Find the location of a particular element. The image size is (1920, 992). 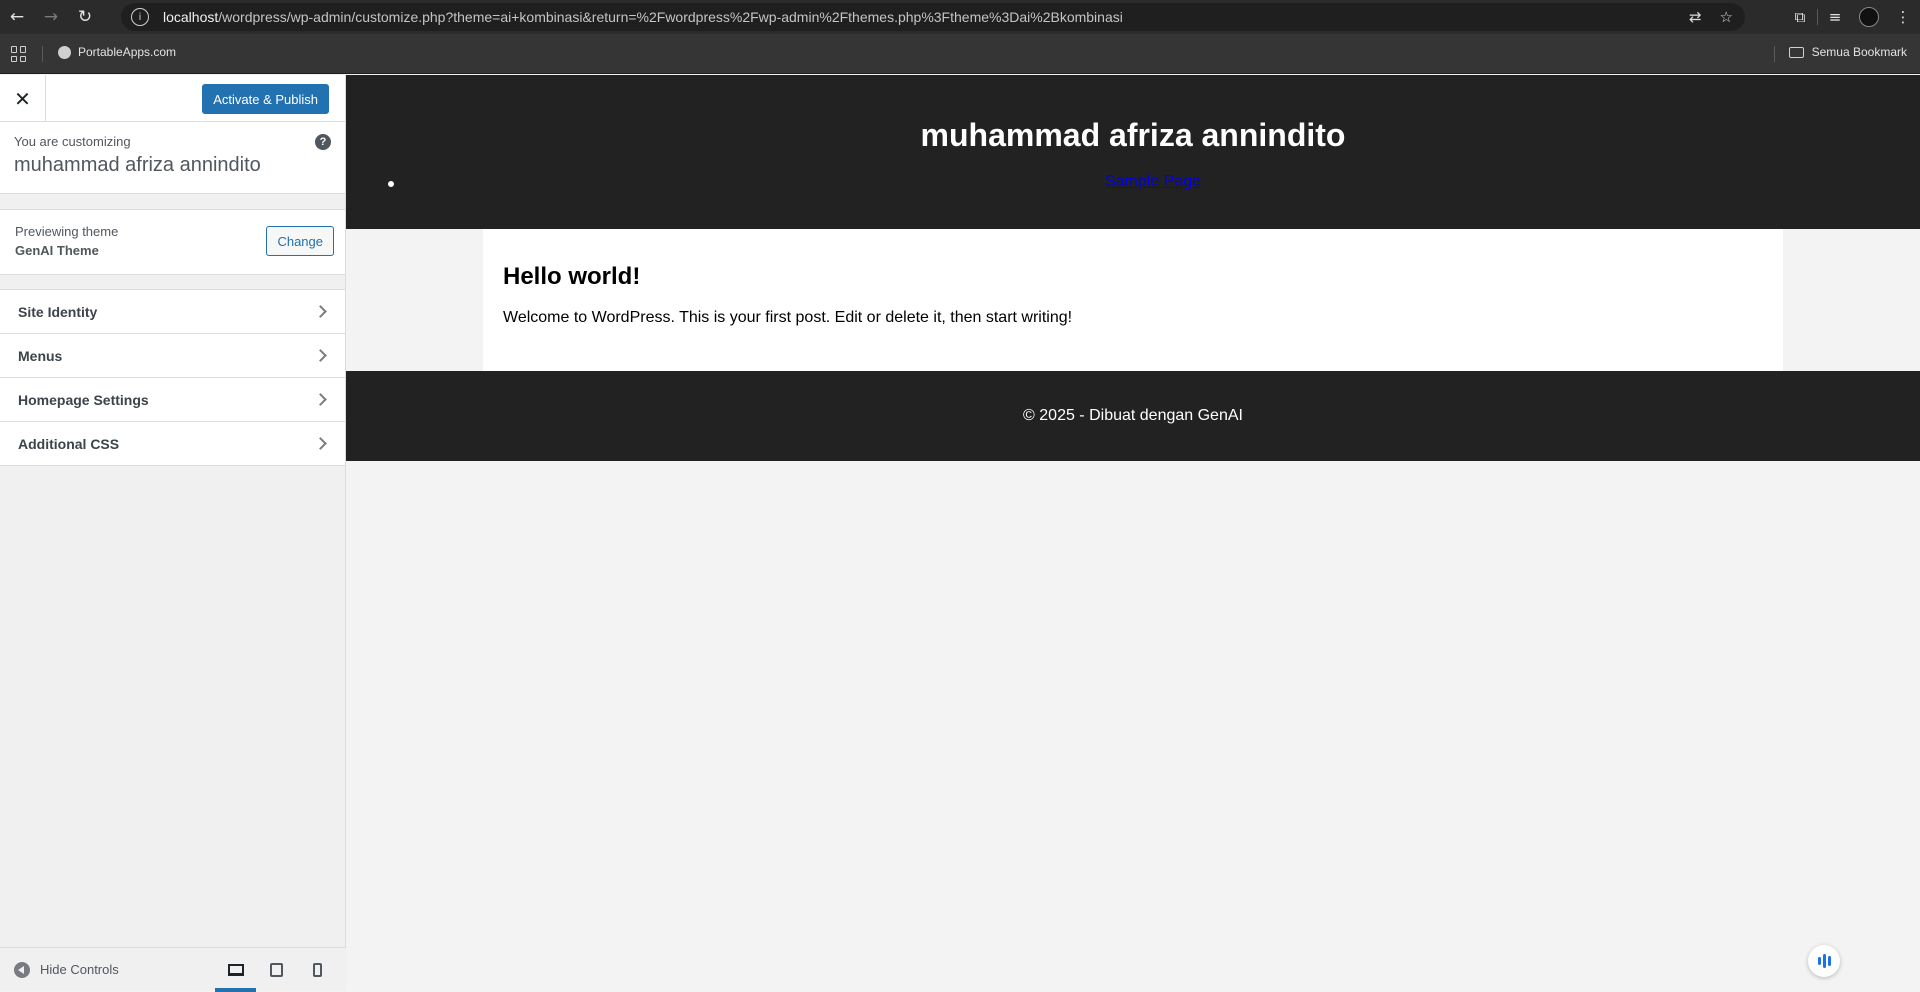

customizer-header: ✕ Activate & Publish is located at coordinates (172, 98).